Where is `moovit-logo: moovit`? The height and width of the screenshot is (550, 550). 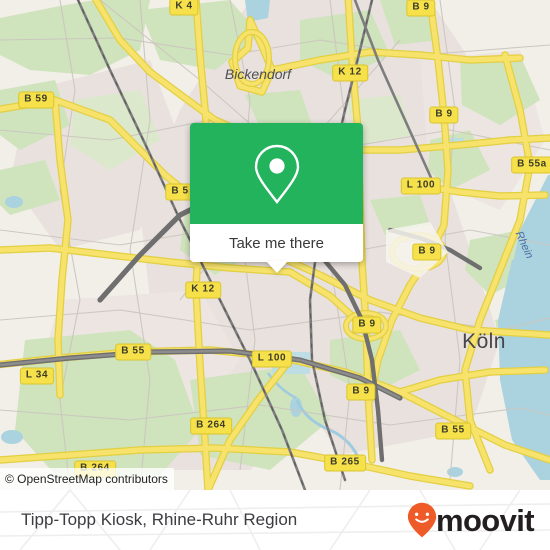 moovit-logo: moovit is located at coordinates (471, 520).